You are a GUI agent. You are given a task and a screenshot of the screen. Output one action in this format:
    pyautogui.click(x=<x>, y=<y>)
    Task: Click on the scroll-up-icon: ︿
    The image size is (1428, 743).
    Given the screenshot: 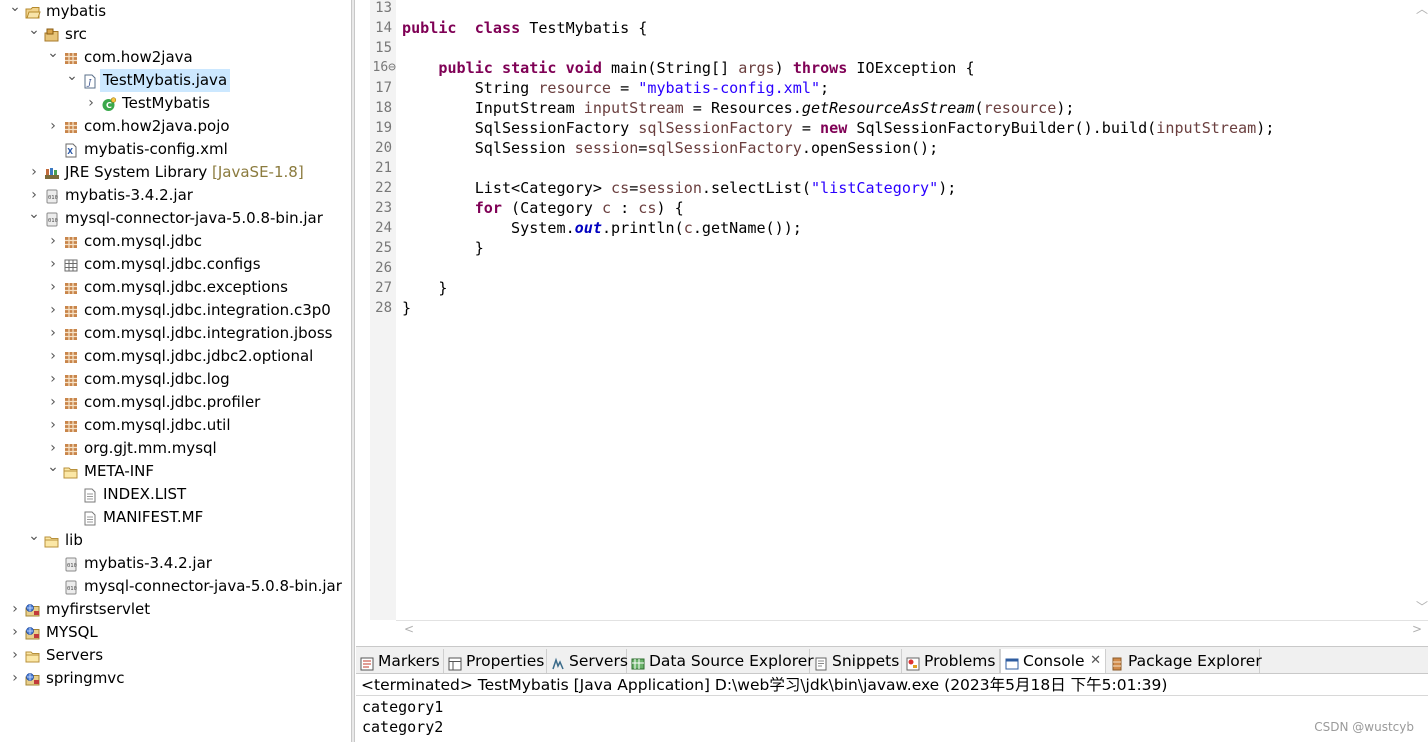 What is the action you would take?
    pyautogui.click(x=1422, y=8)
    